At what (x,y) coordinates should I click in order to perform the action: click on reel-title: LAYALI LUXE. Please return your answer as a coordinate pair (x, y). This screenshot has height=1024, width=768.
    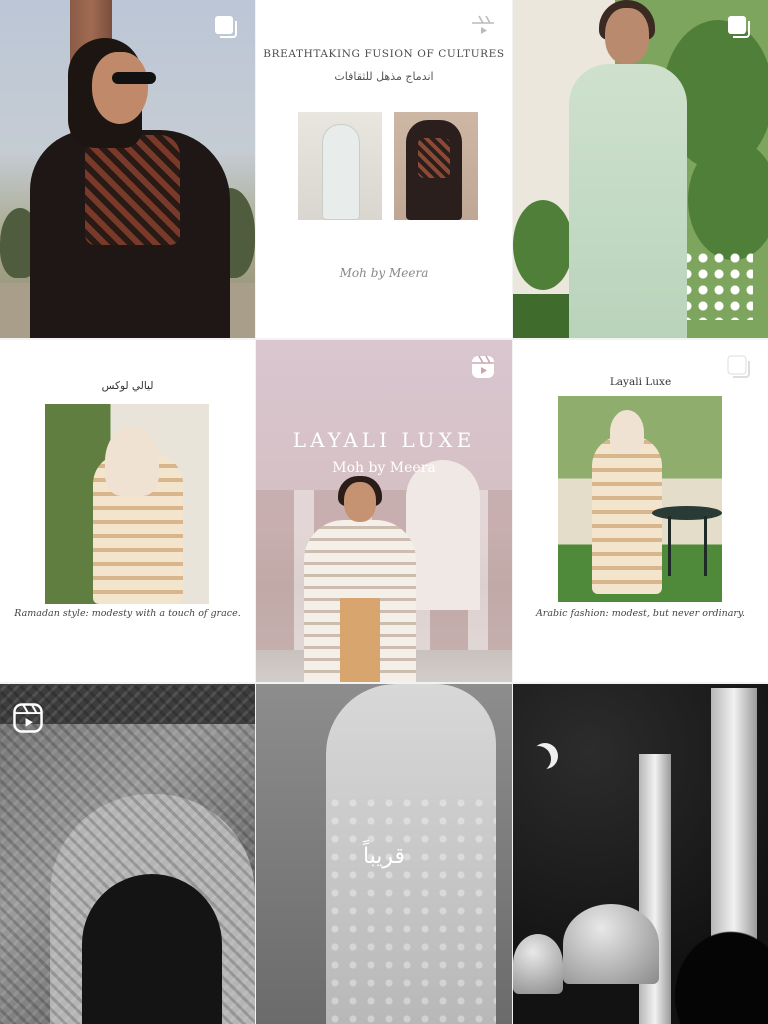
    Looking at the image, I should click on (384, 440).